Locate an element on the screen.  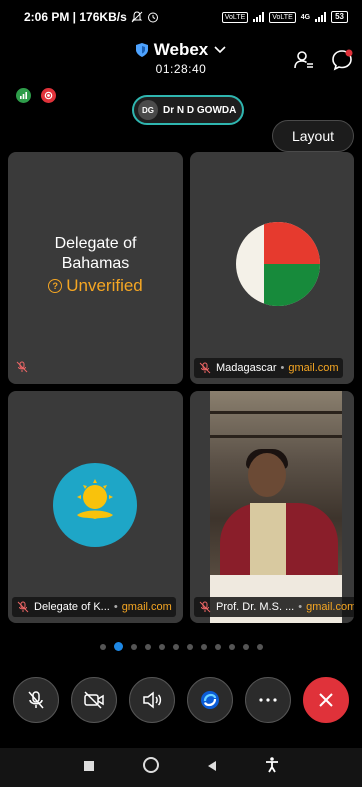
video-person-head is located at coordinates (267, 475).